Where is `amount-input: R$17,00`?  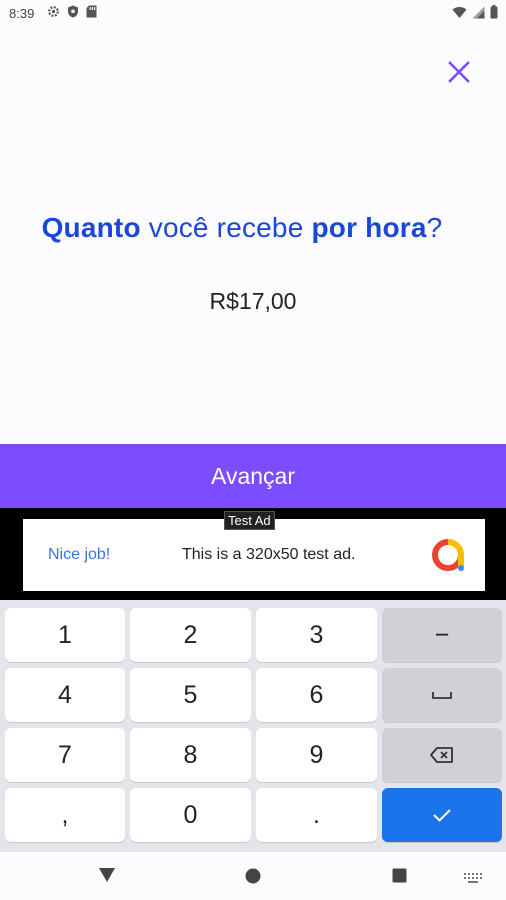 amount-input: R$17,00 is located at coordinates (253, 301).